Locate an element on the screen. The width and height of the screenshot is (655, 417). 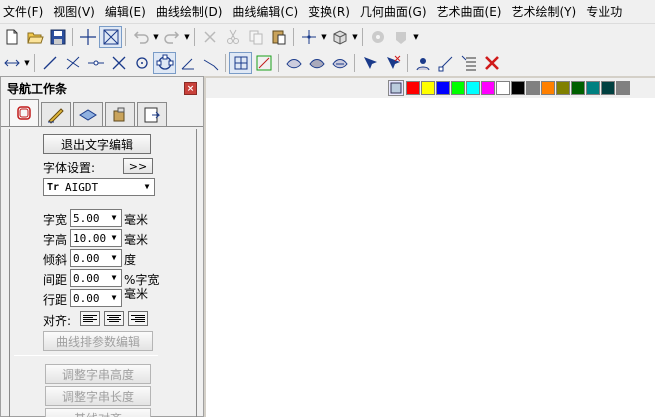
select-point-icon is located at coordinates (369, 63).